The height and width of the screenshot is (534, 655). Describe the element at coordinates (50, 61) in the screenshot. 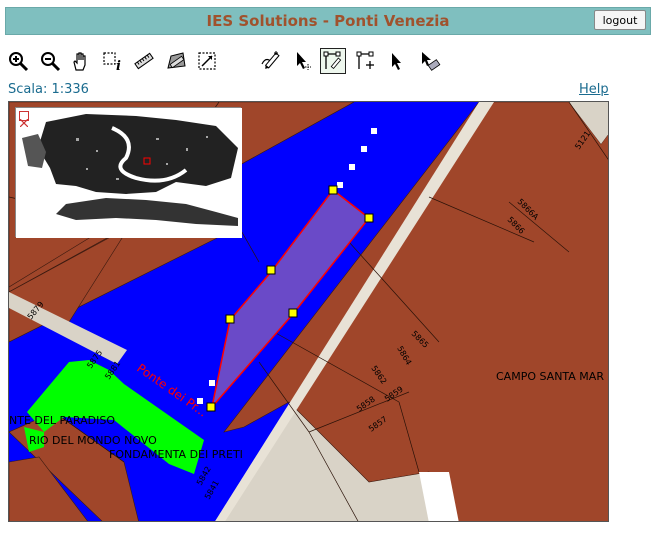

I see `zoom-out-icon` at that location.